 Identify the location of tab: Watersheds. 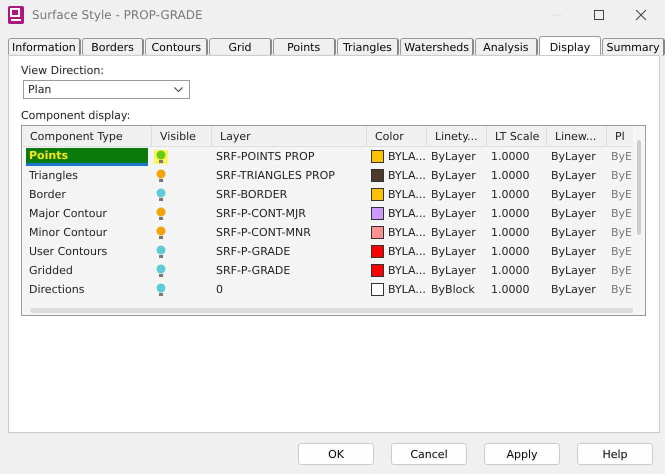
(437, 47).